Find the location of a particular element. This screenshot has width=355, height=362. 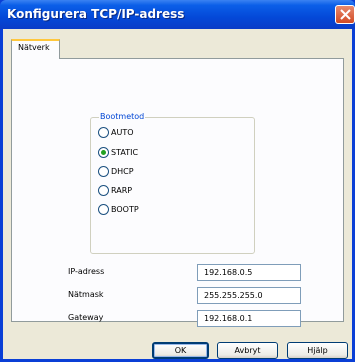

title-bar: Konfigurera TCP/IP-adress is located at coordinates (177, 14).